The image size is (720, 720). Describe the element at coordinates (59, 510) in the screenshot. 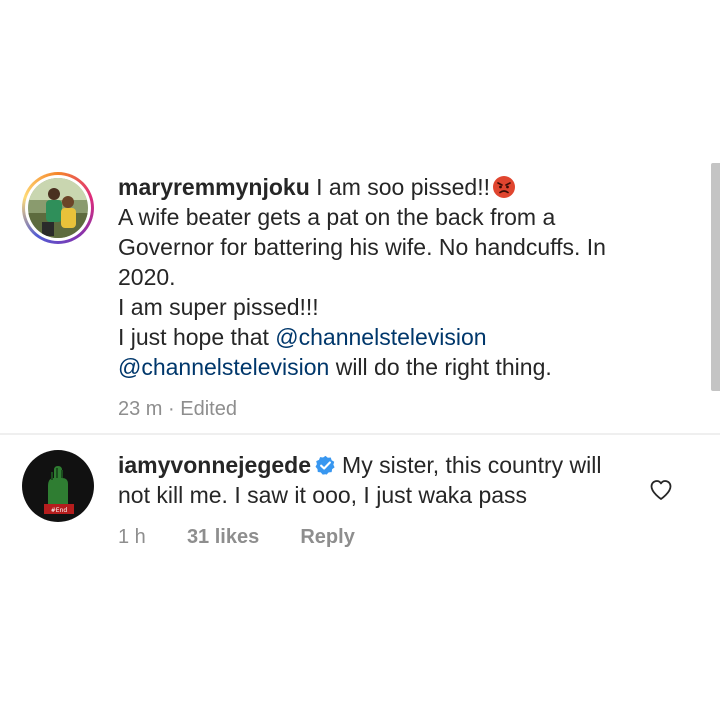

I see `avatar-badge-text: #End` at that location.